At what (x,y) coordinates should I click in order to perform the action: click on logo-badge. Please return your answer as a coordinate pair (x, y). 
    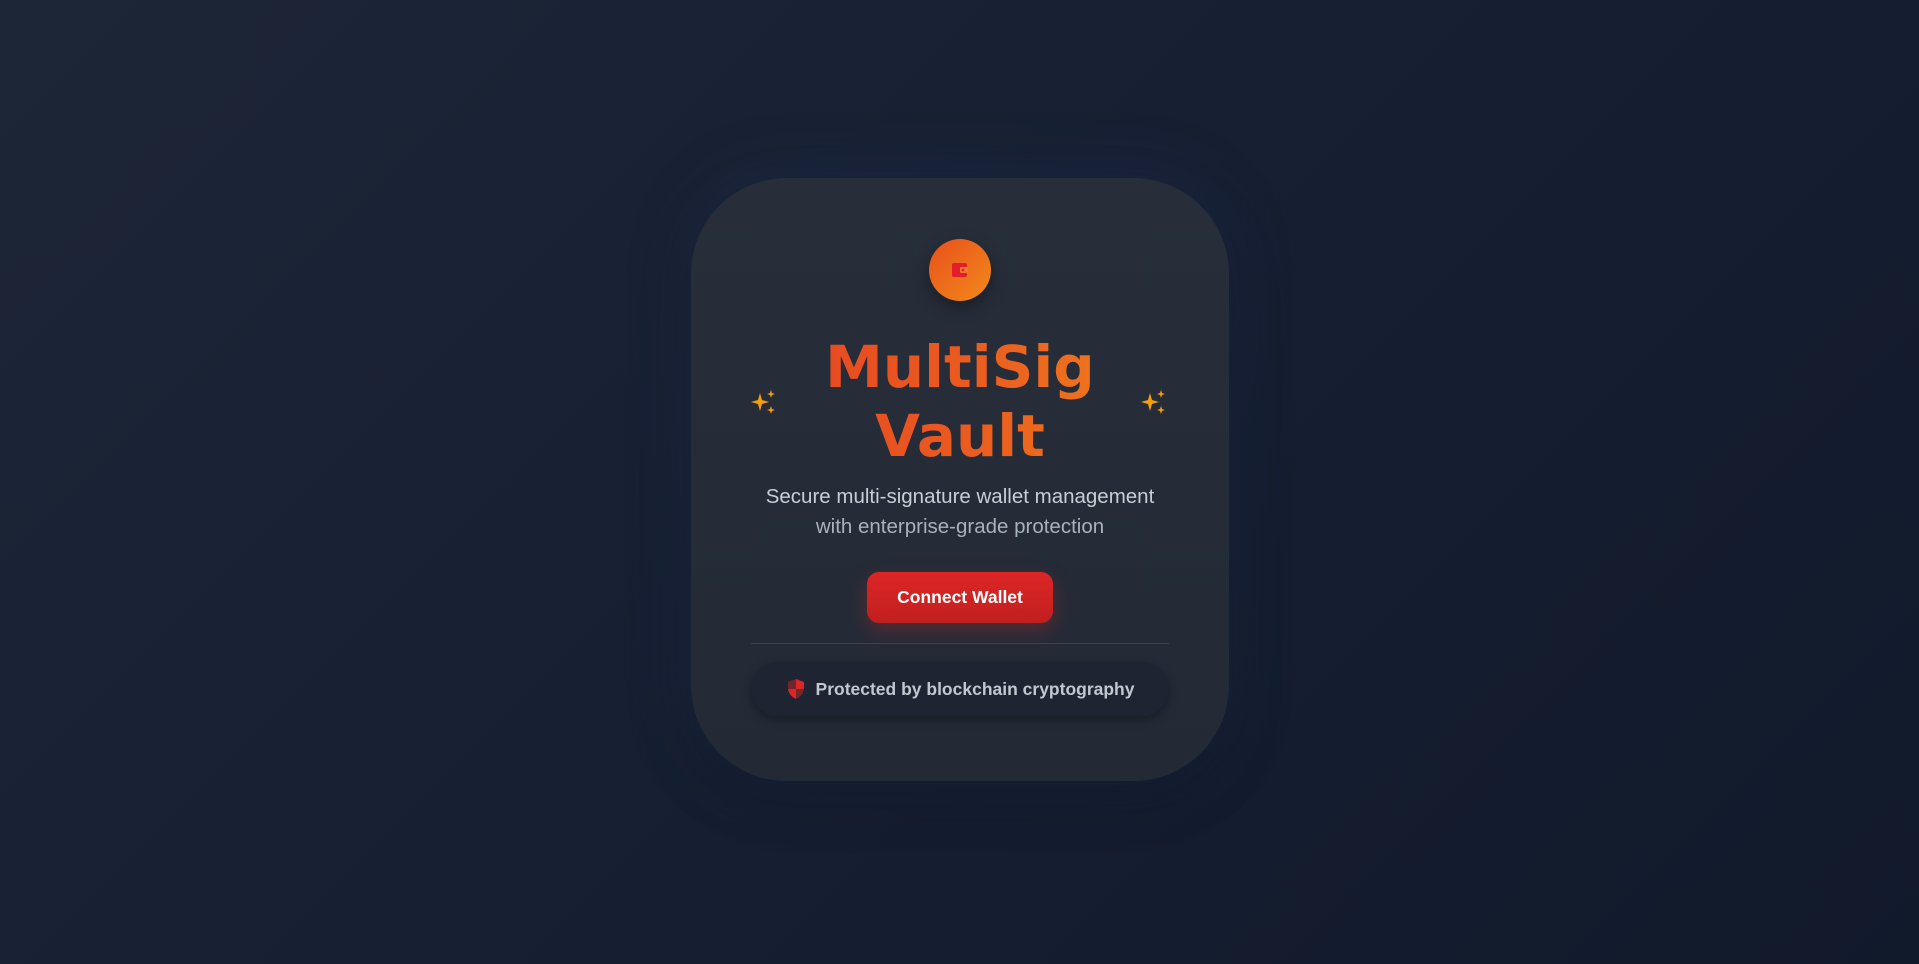
    Looking at the image, I should click on (960, 270).